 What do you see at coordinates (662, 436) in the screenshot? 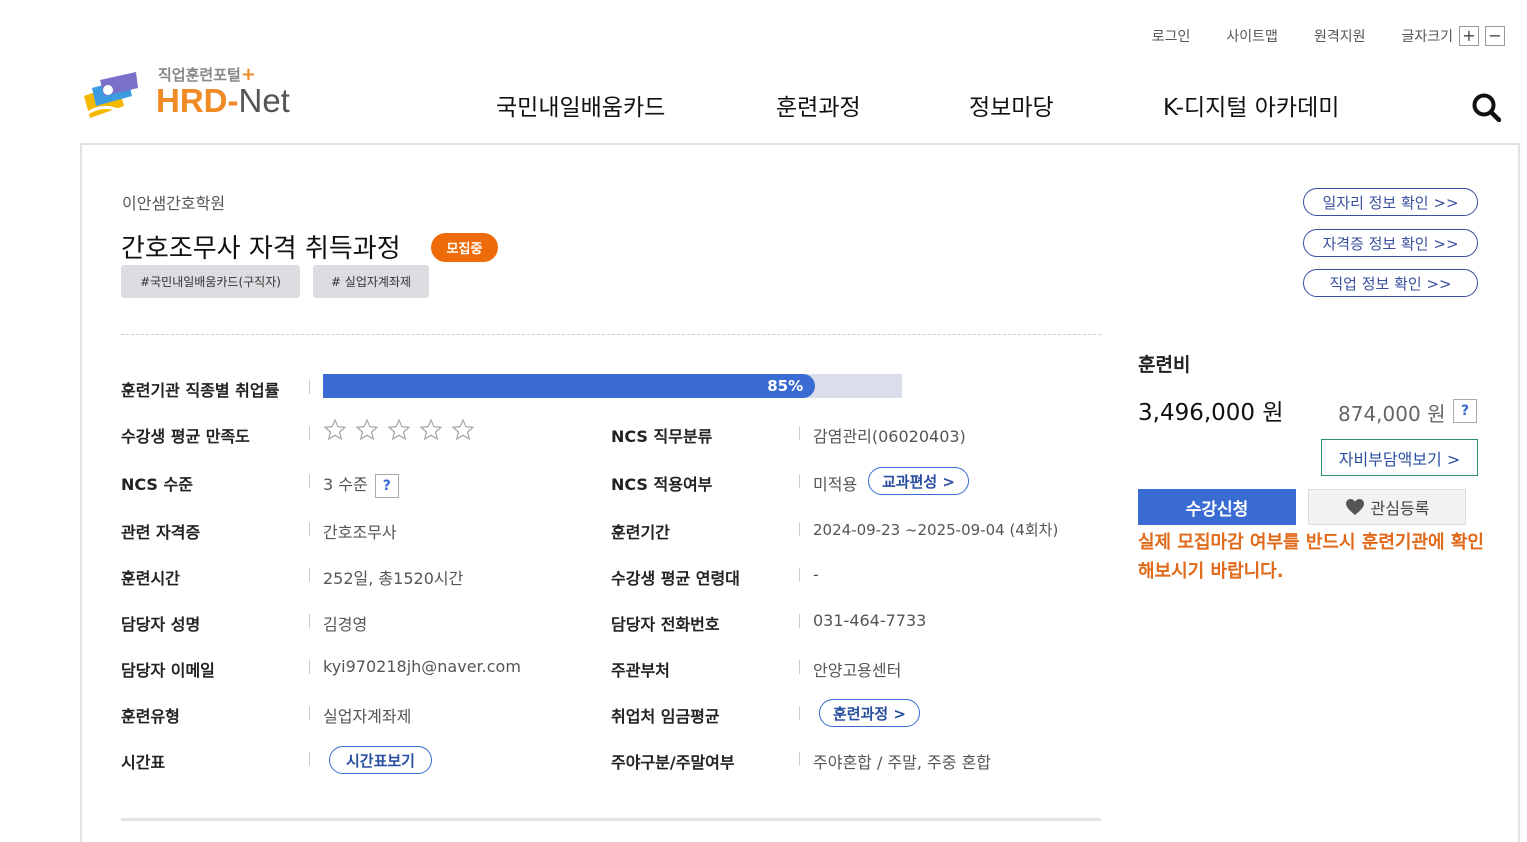
I see `ncs-class-label: NCS 직무분류` at bounding box center [662, 436].